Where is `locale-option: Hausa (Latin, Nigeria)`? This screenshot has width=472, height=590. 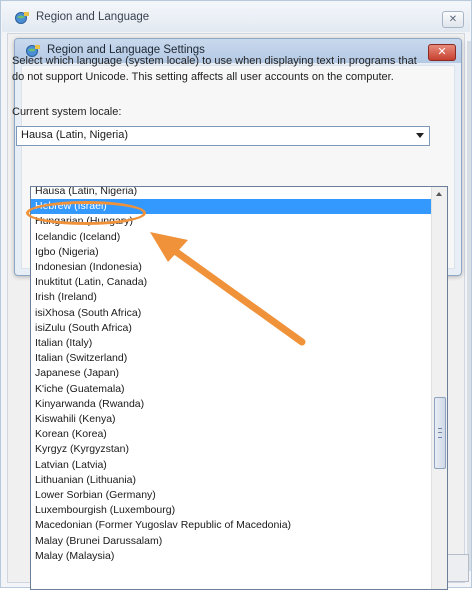
locale-option: Hausa (Latin, Nigeria) is located at coordinates (232, 193).